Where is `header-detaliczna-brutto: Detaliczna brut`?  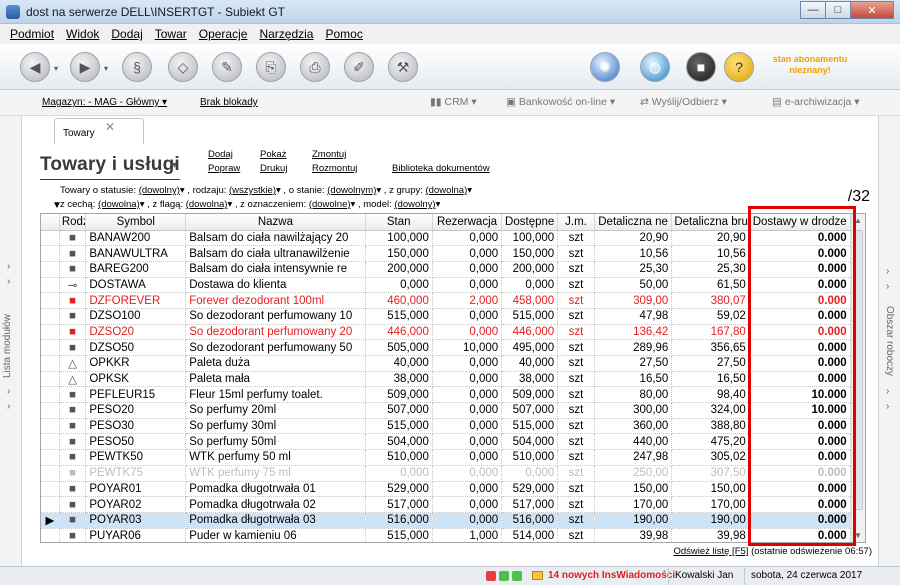
header-detaliczna-brutto: Detaliczna brut is located at coordinates (710, 222).